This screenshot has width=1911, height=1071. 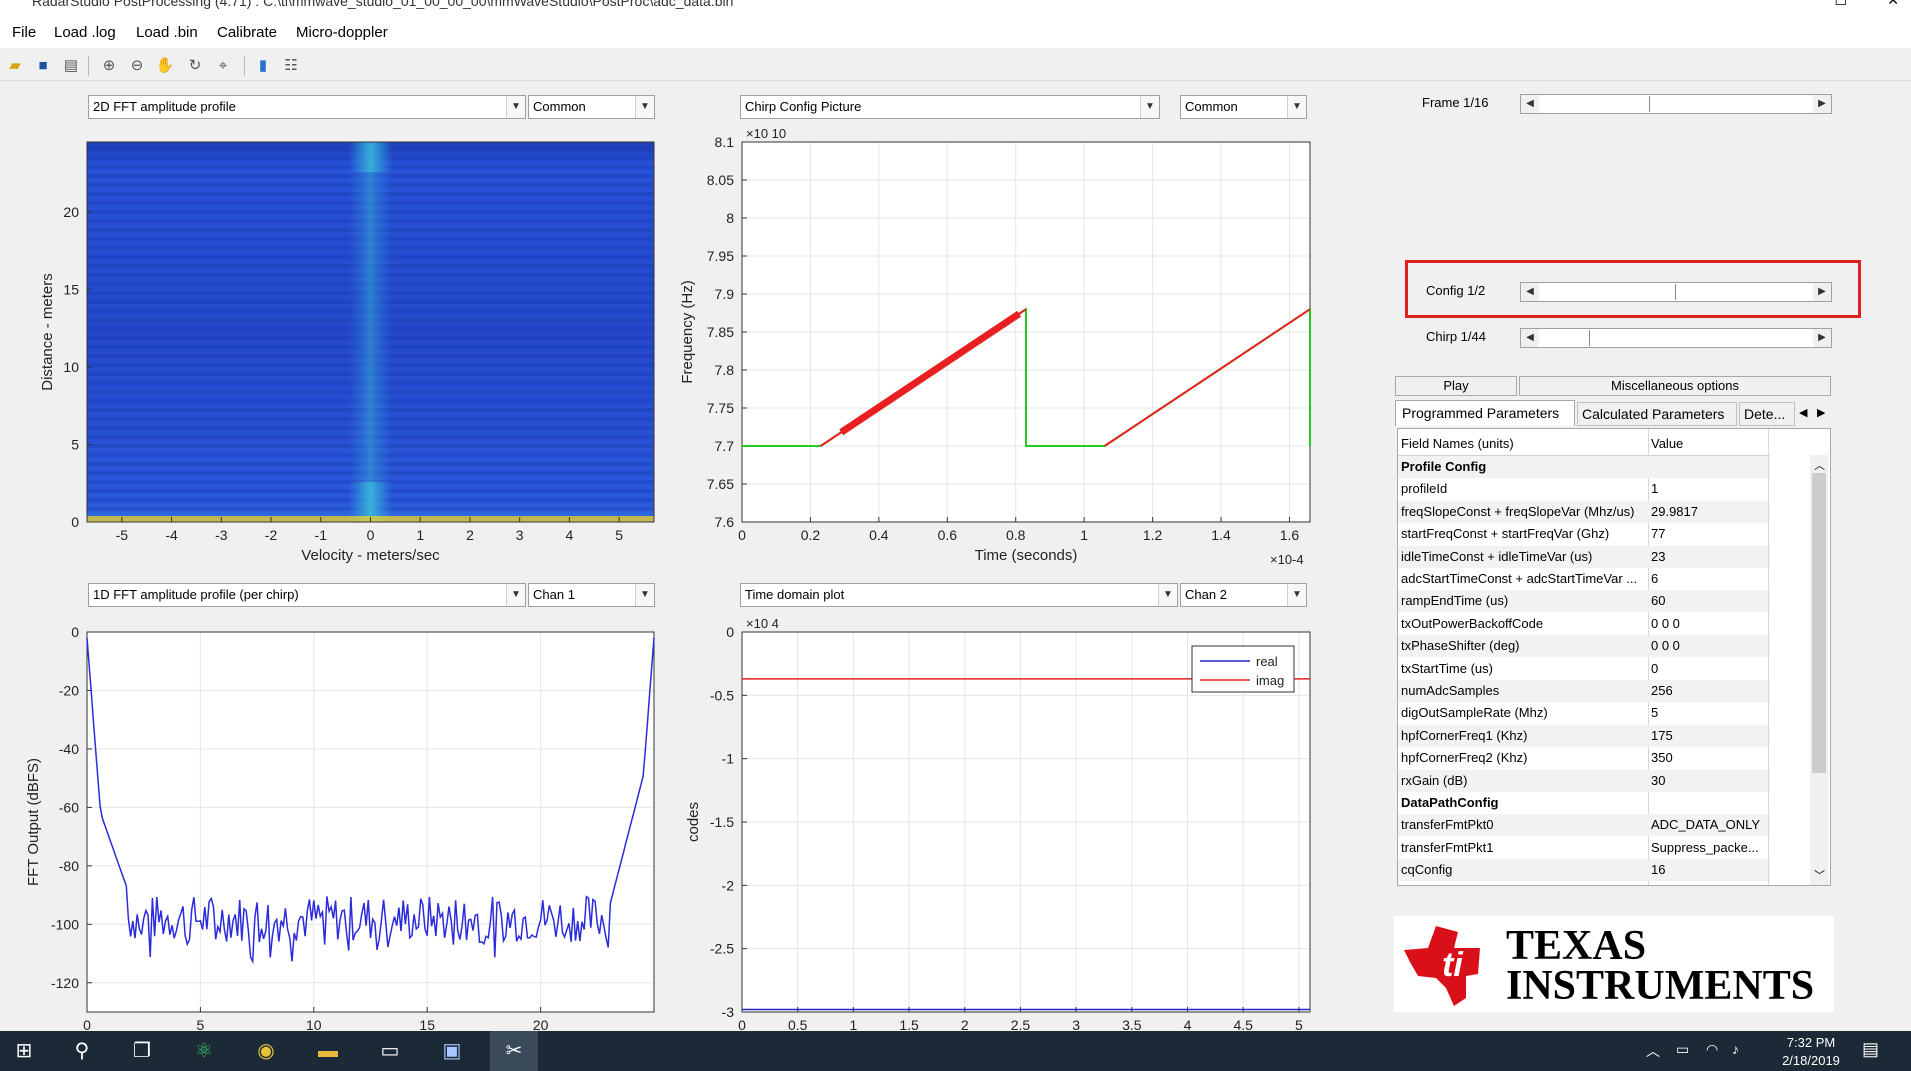 What do you see at coordinates (725, 446) in the screenshot?
I see `y-tick-label: 7.7` at bounding box center [725, 446].